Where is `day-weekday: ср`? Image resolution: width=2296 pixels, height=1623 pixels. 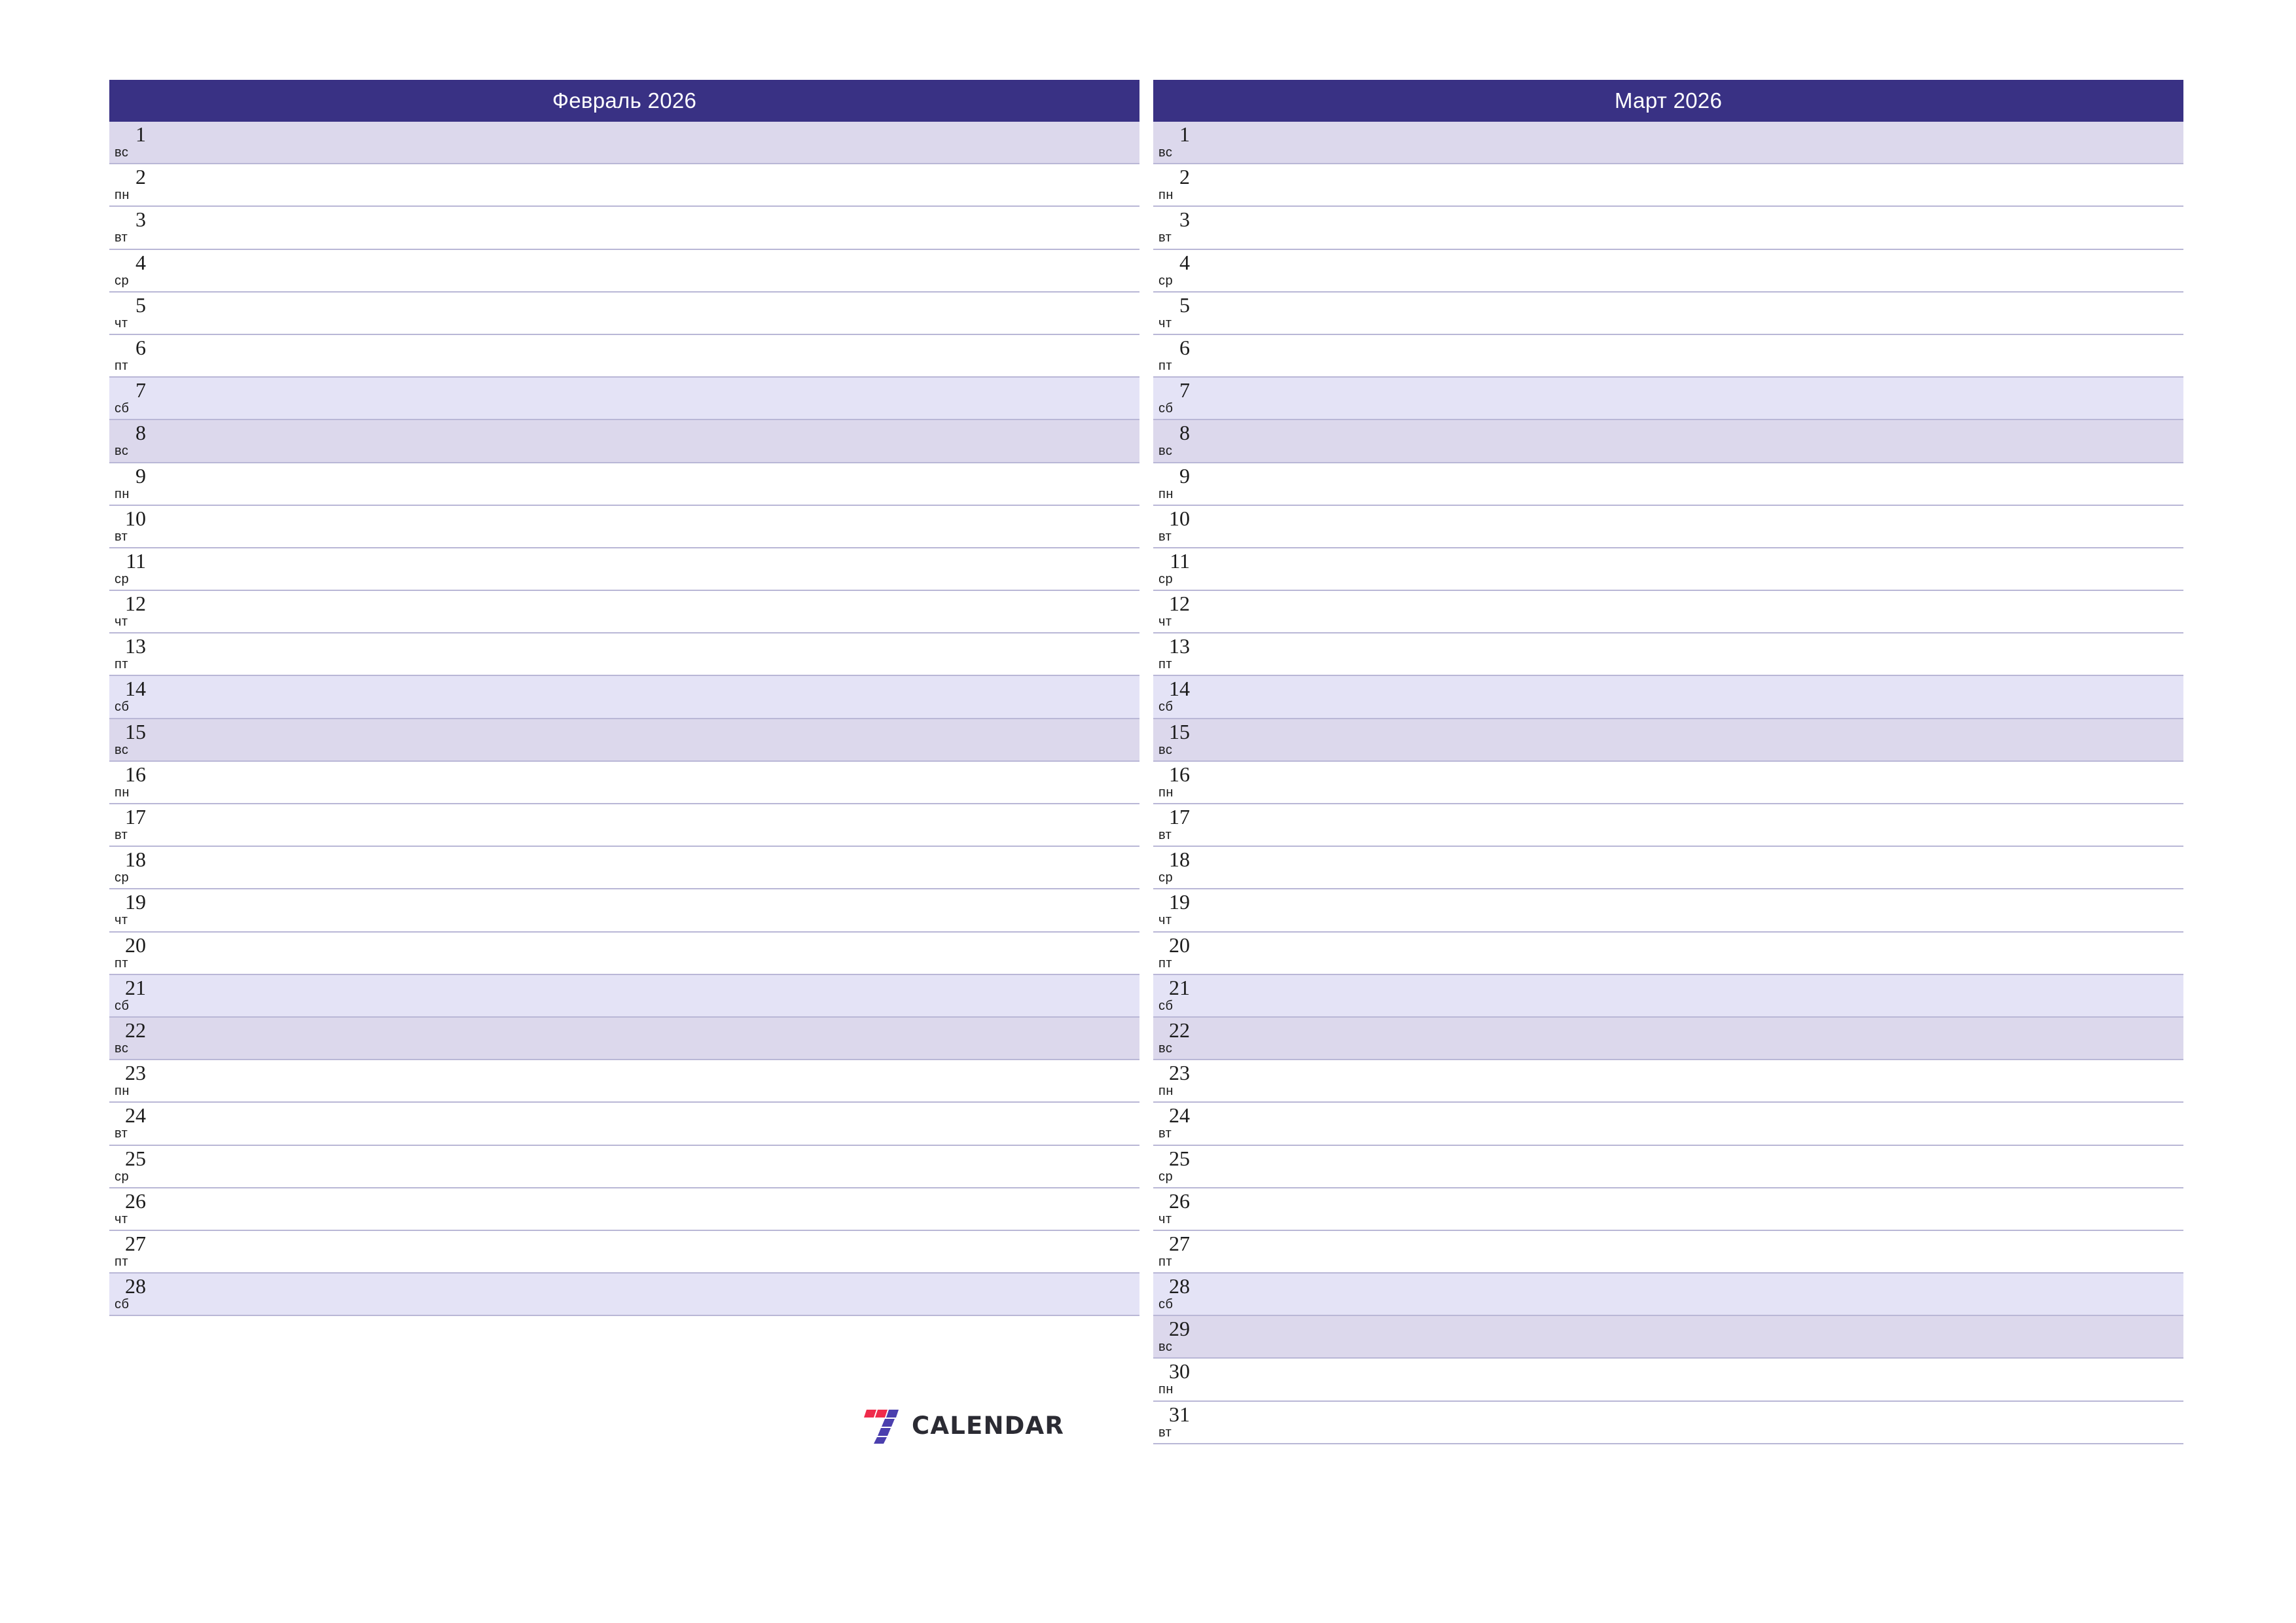
day-weekday: ср is located at coordinates (122, 578).